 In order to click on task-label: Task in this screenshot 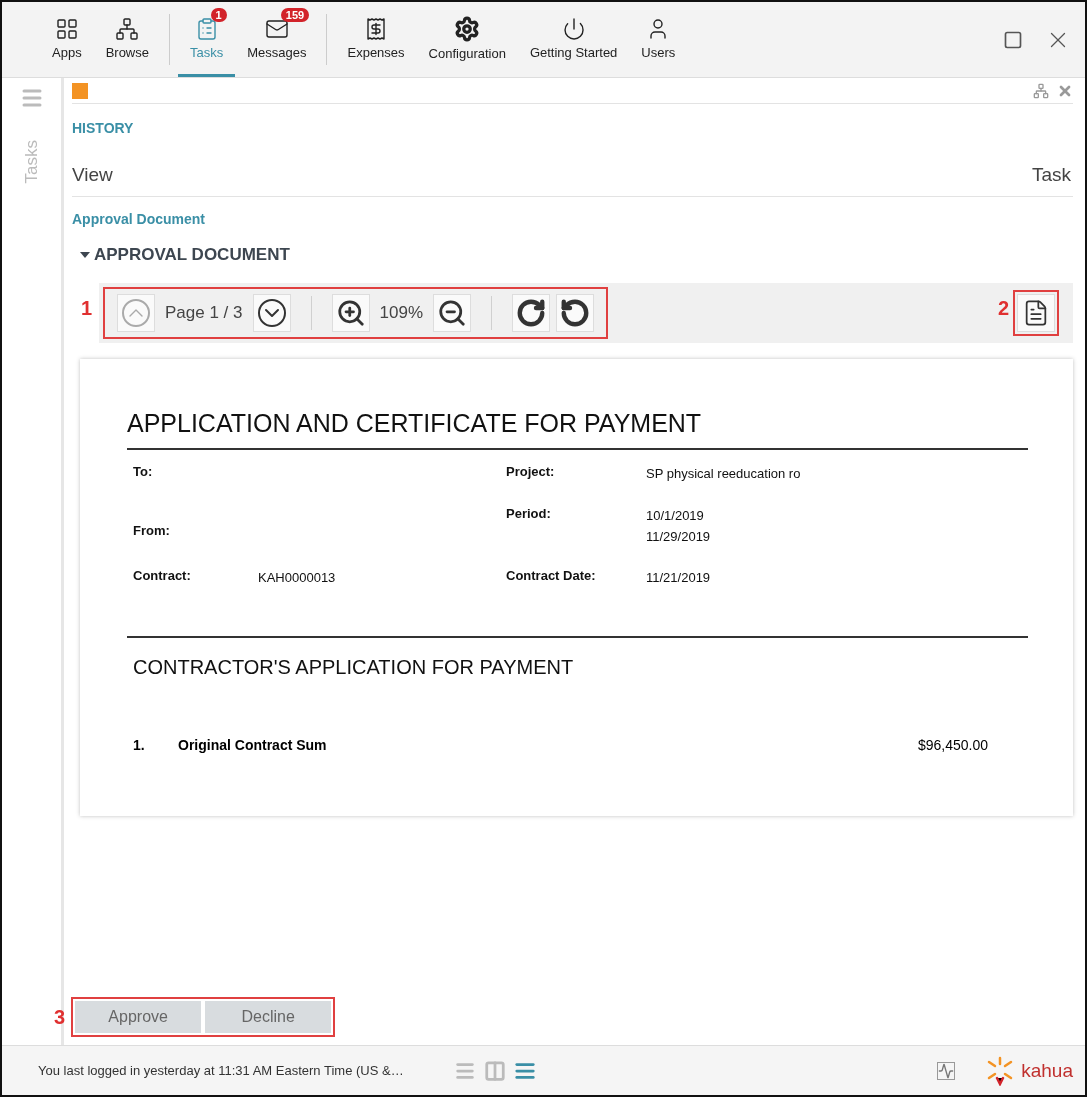, I will do `click(1051, 175)`.